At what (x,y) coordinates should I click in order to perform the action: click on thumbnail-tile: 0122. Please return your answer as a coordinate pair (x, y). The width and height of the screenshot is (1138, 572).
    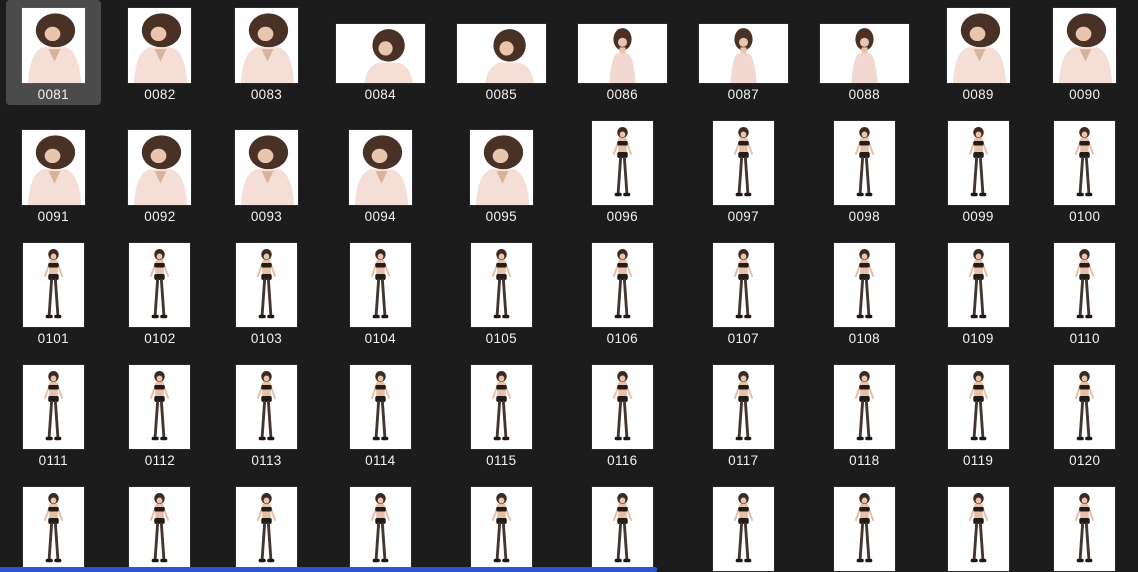
    Looking at the image, I should click on (159, 525).